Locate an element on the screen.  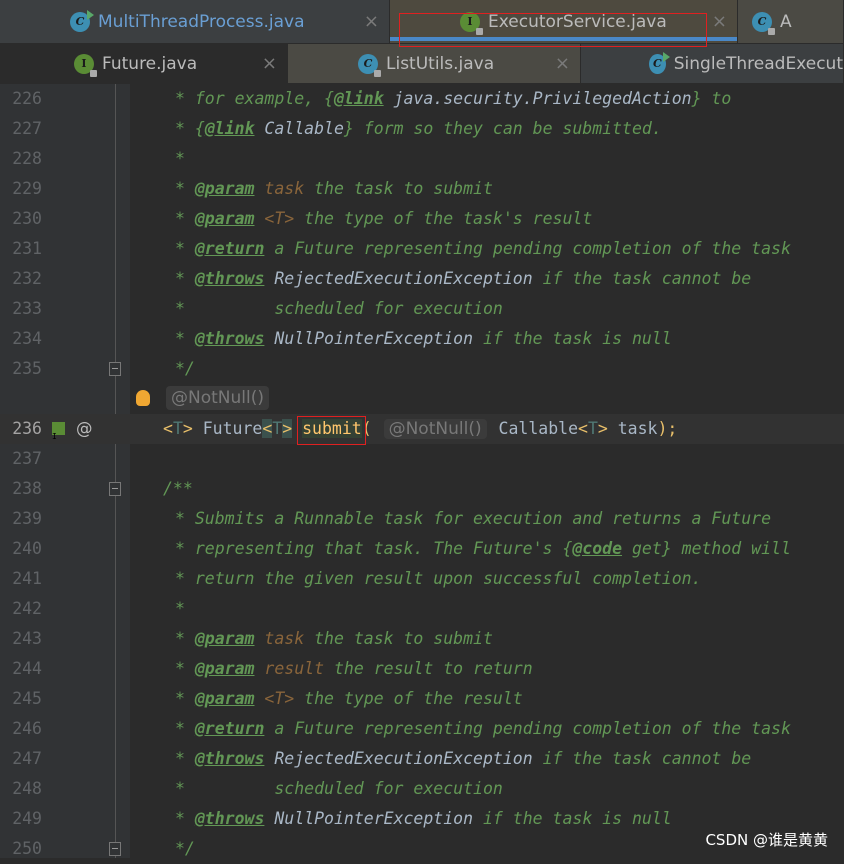
code-text: * @param task the task to submit is located at coordinates (334, 639).